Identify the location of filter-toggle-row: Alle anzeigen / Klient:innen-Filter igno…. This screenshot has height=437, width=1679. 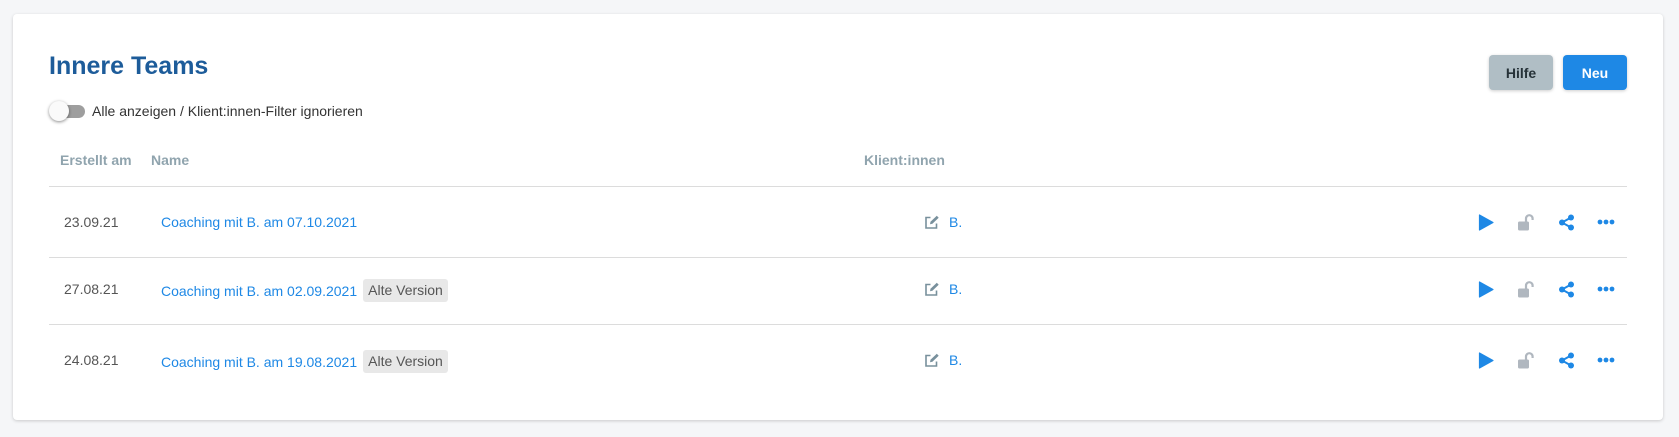
(206, 111).